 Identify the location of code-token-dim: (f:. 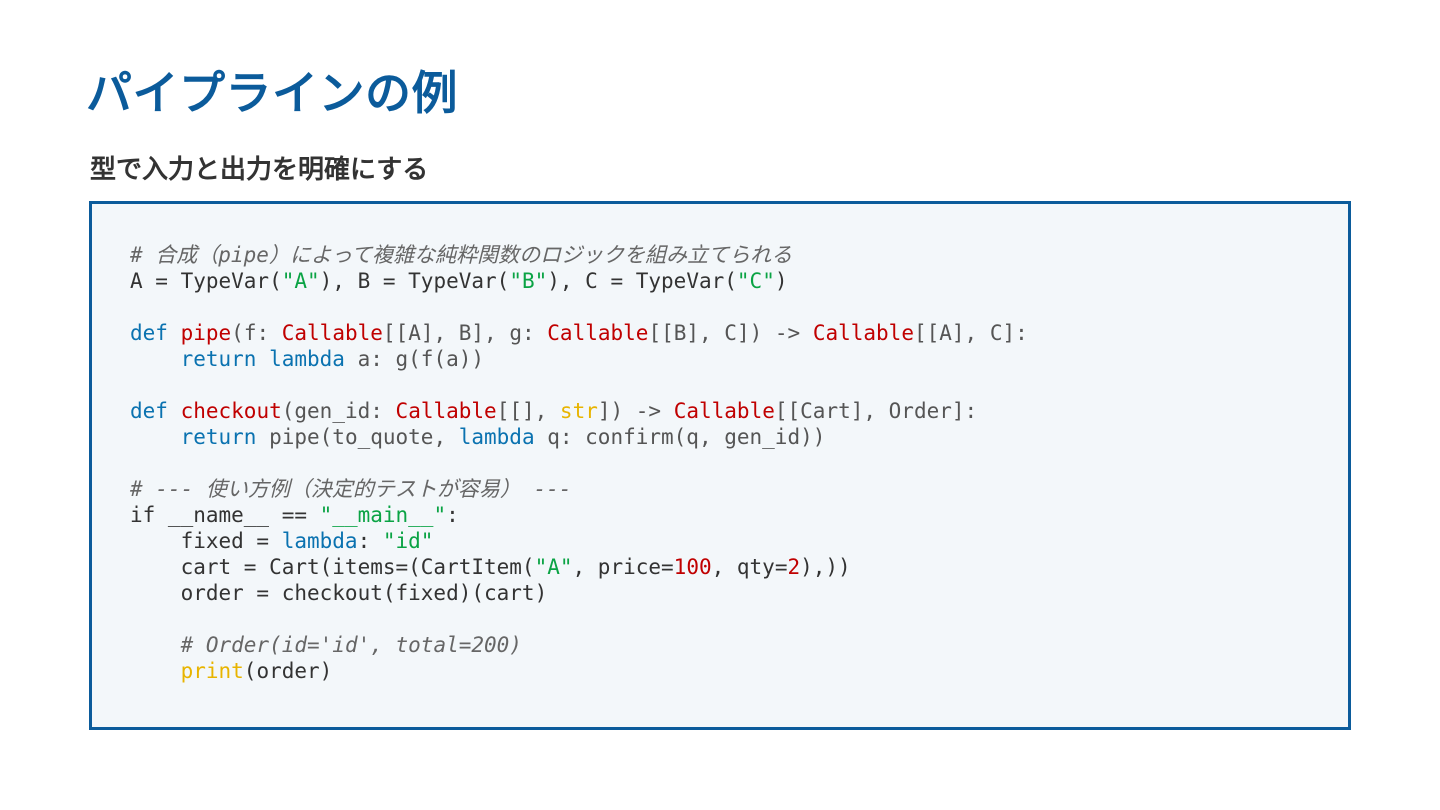
(256, 333).